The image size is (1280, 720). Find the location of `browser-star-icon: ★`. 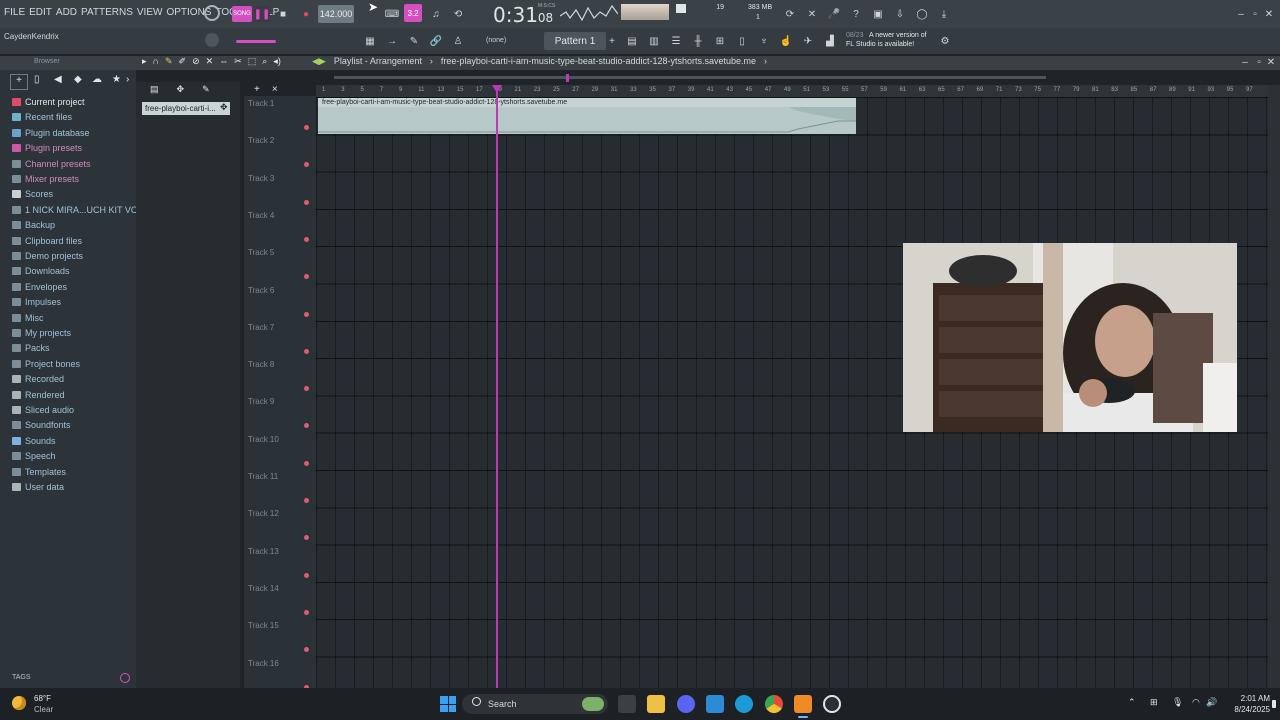

browser-star-icon: ★ is located at coordinates (116, 79).